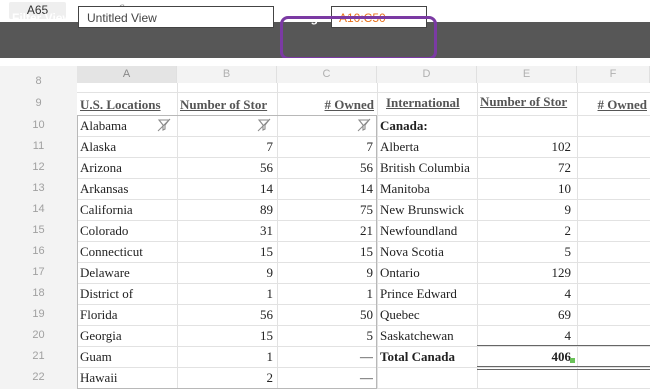  Describe the element at coordinates (38, 167) in the screenshot. I see `row-number: 12` at that location.